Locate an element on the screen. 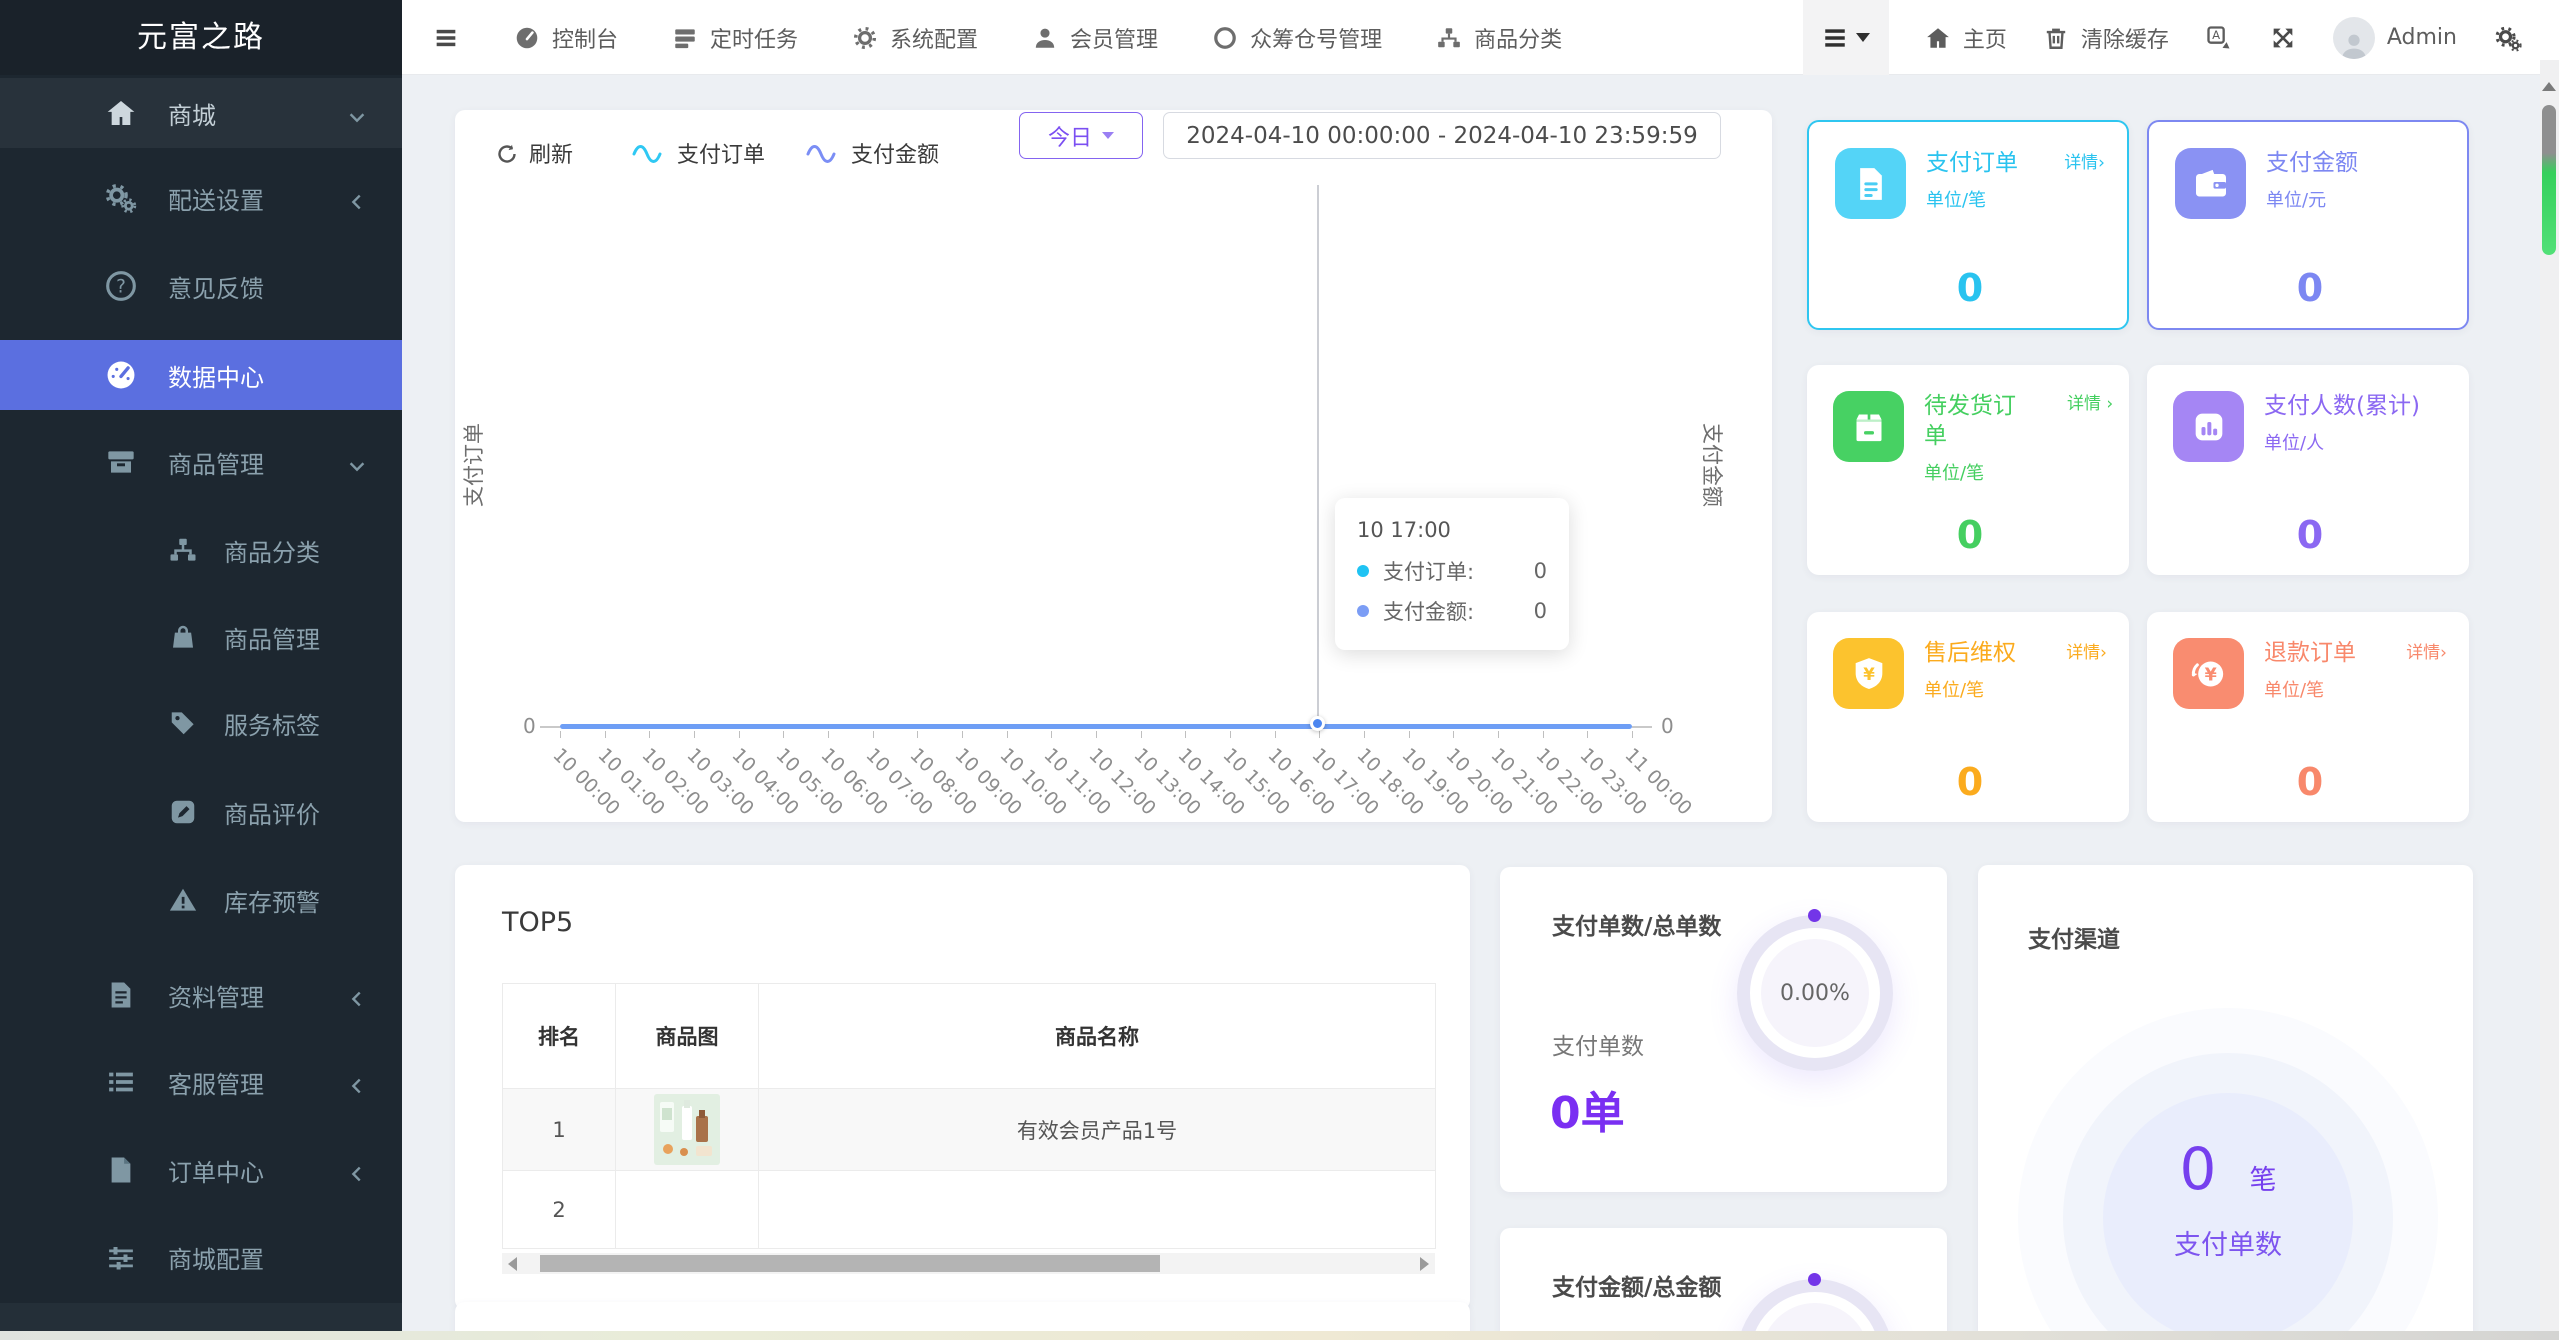 This screenshot has height=1340, width=2559. sidebar-item-label: 库存预警 is located at coordinates (272, 902).